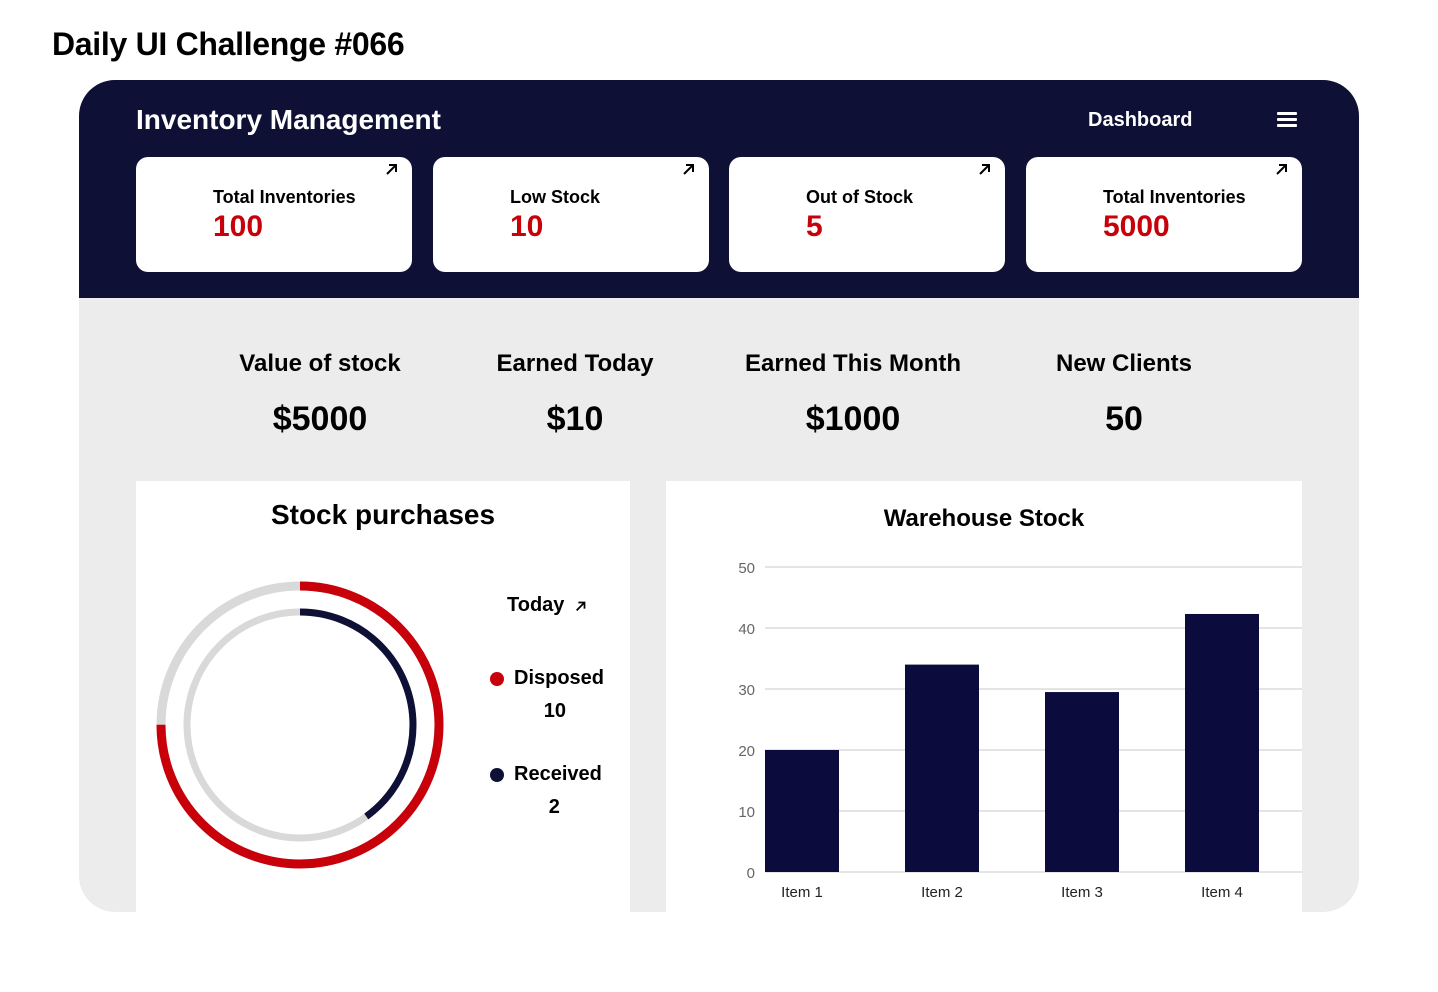 Image resolution: width=1438 pixels, height=992 pixels. I want to click on stat-value: 50, so click(1124, 419).